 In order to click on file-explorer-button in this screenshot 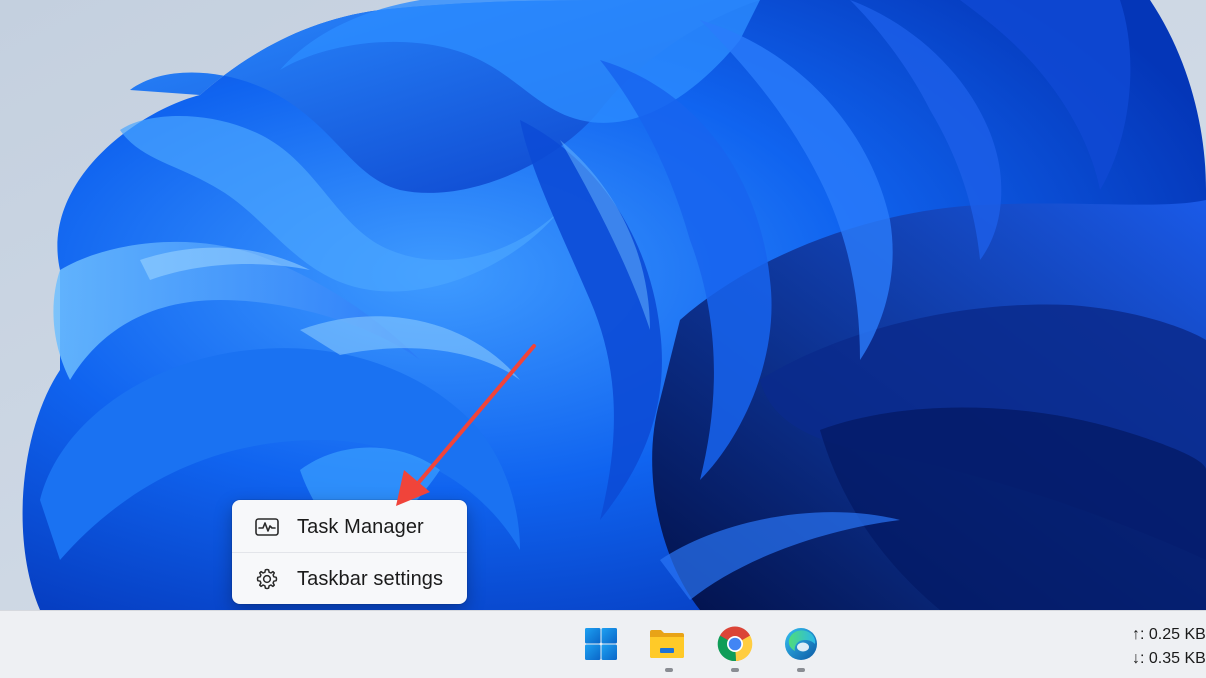, I will do `click(667, 644)`.